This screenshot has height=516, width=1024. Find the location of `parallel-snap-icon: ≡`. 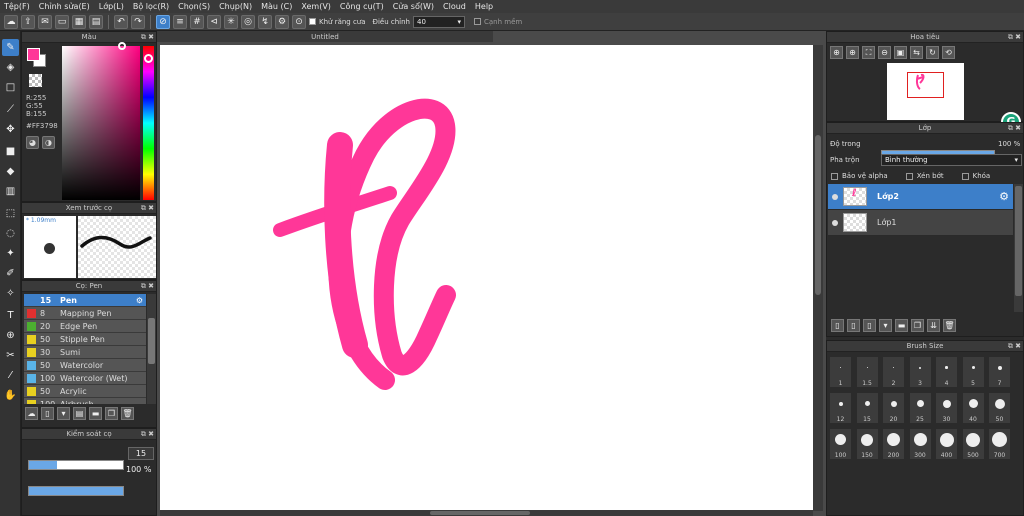

parallel-snap-icon: ≡ is located at coordinates (180, 21).